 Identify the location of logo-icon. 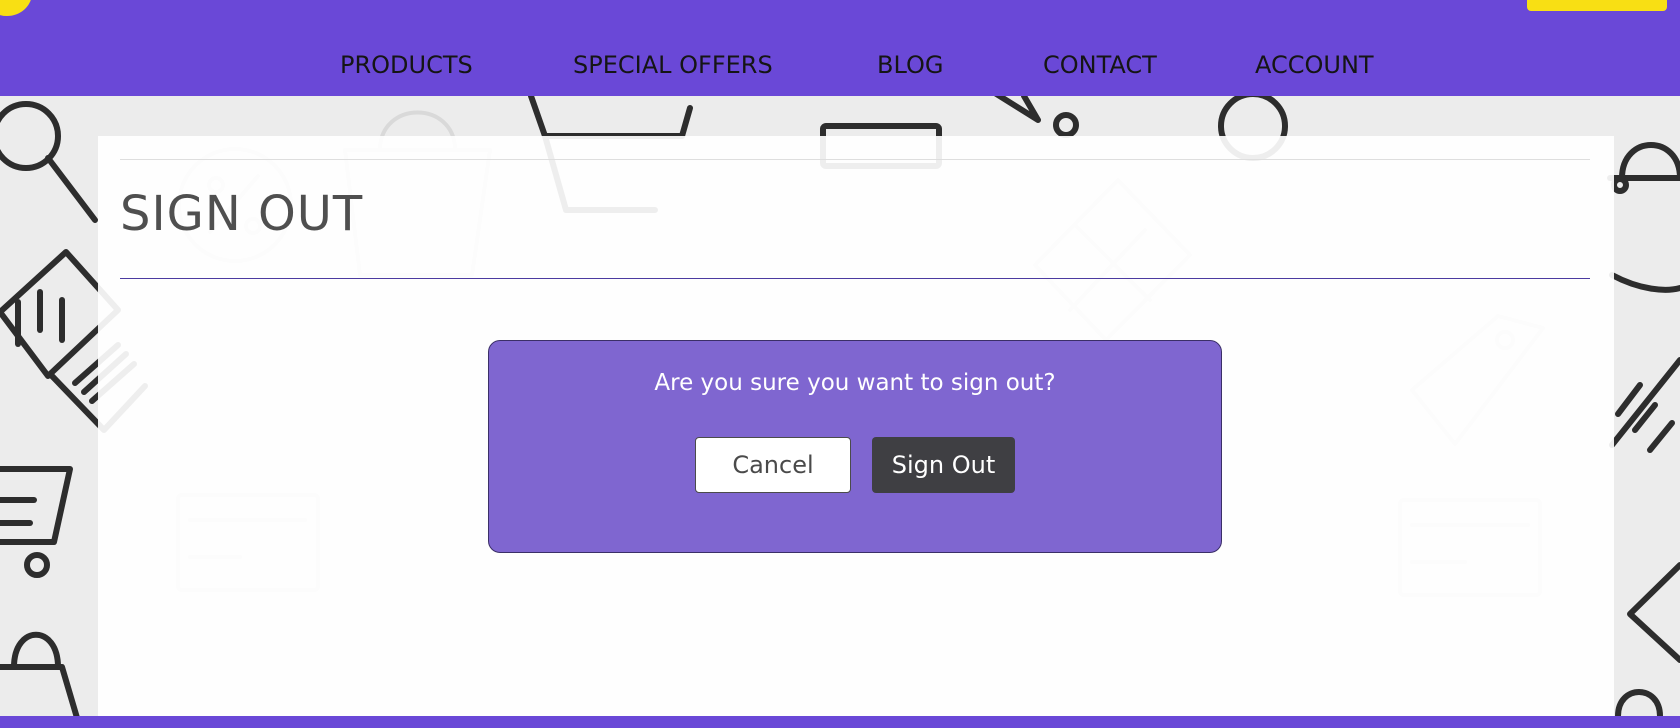
(16, 8).